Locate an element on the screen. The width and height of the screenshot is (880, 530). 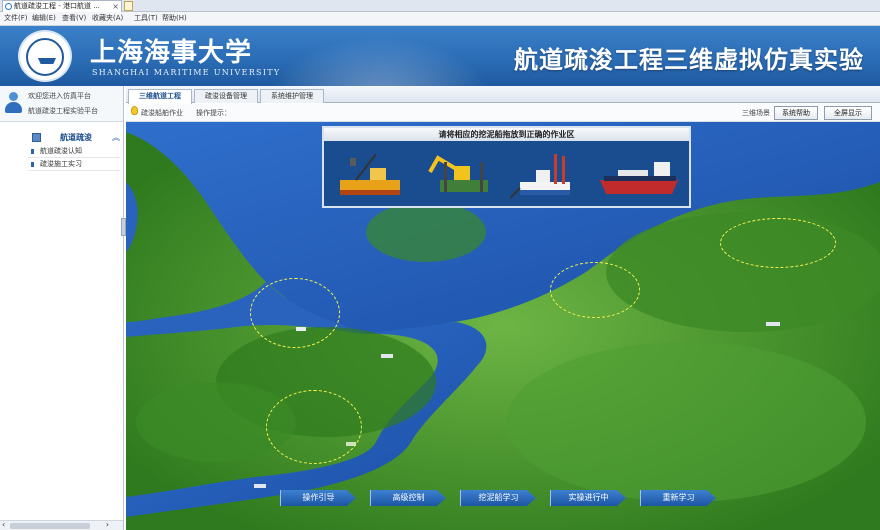
content-toolbar: 疏浚船舶作业 操作提示： 三维场景 系统帮助 全屏显示 is located at coordinates (503, 113).